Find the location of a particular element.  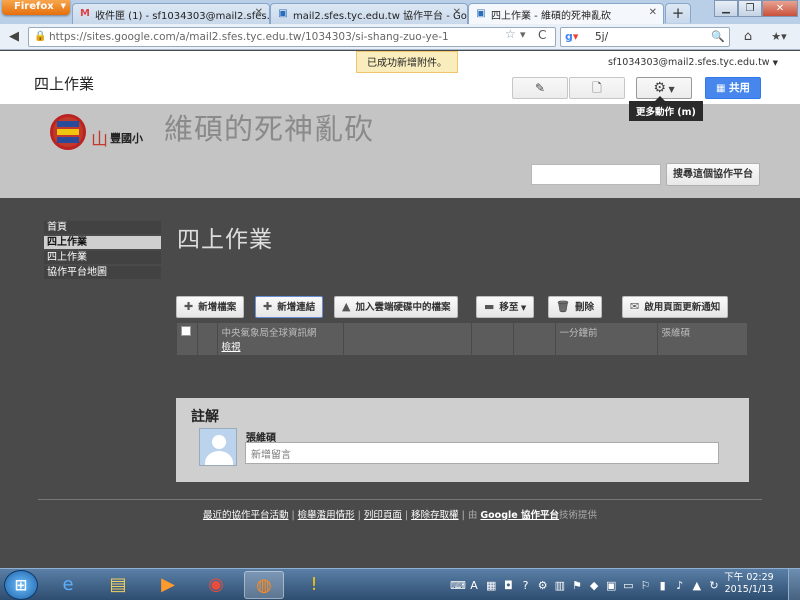

reload-icon: C is located at coordinates (542, 35).